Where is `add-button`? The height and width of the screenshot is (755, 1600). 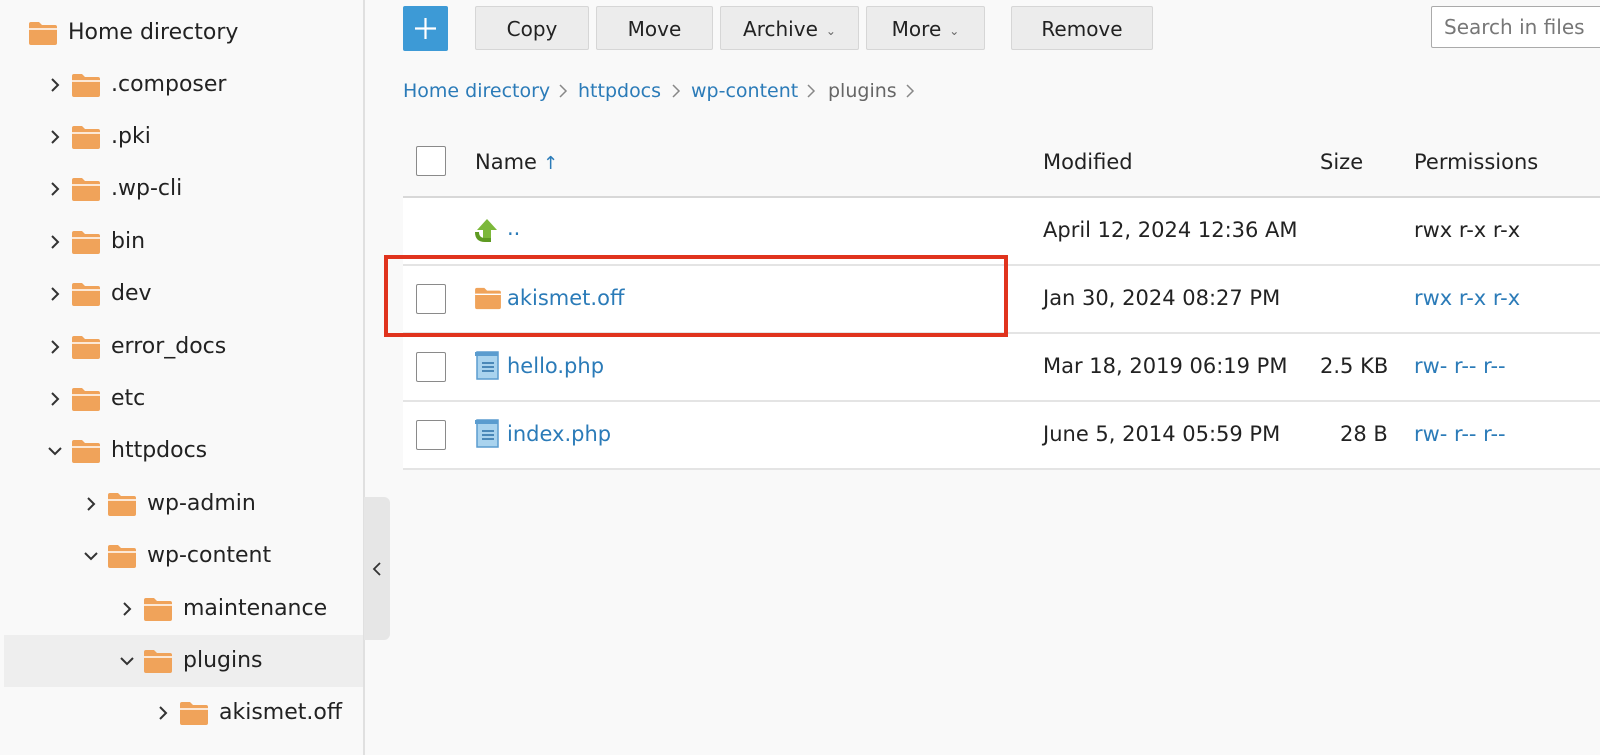
add-button is located at coordinates (425, 28).